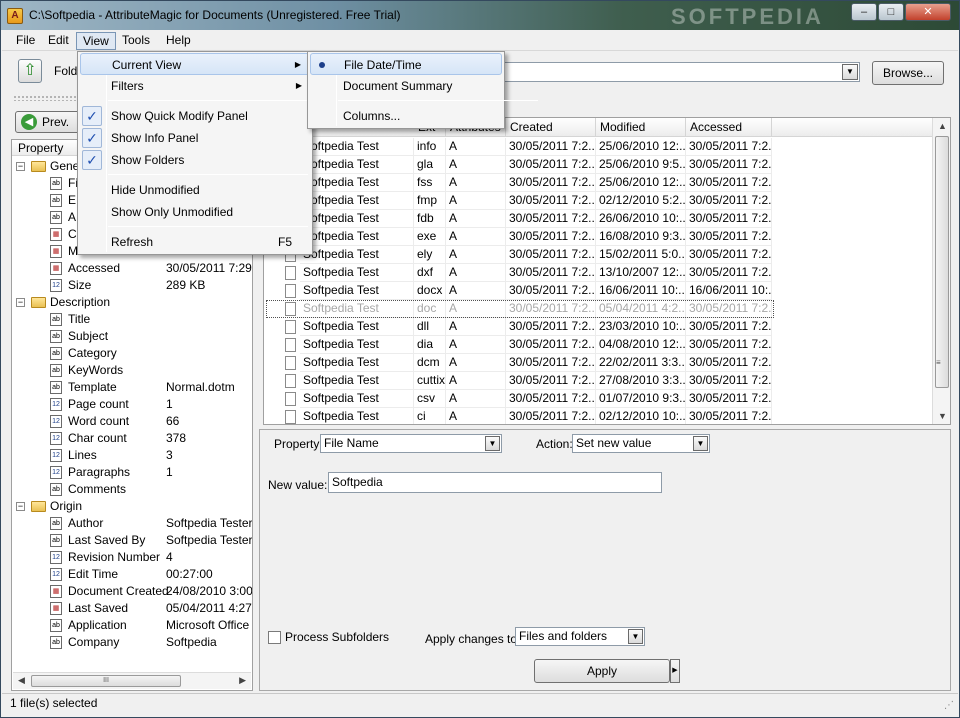  What do you see at coordinates (132, 438) in the screenshot?
I see `property-row: 12 Char count 378` at bounding box center [132, 438].